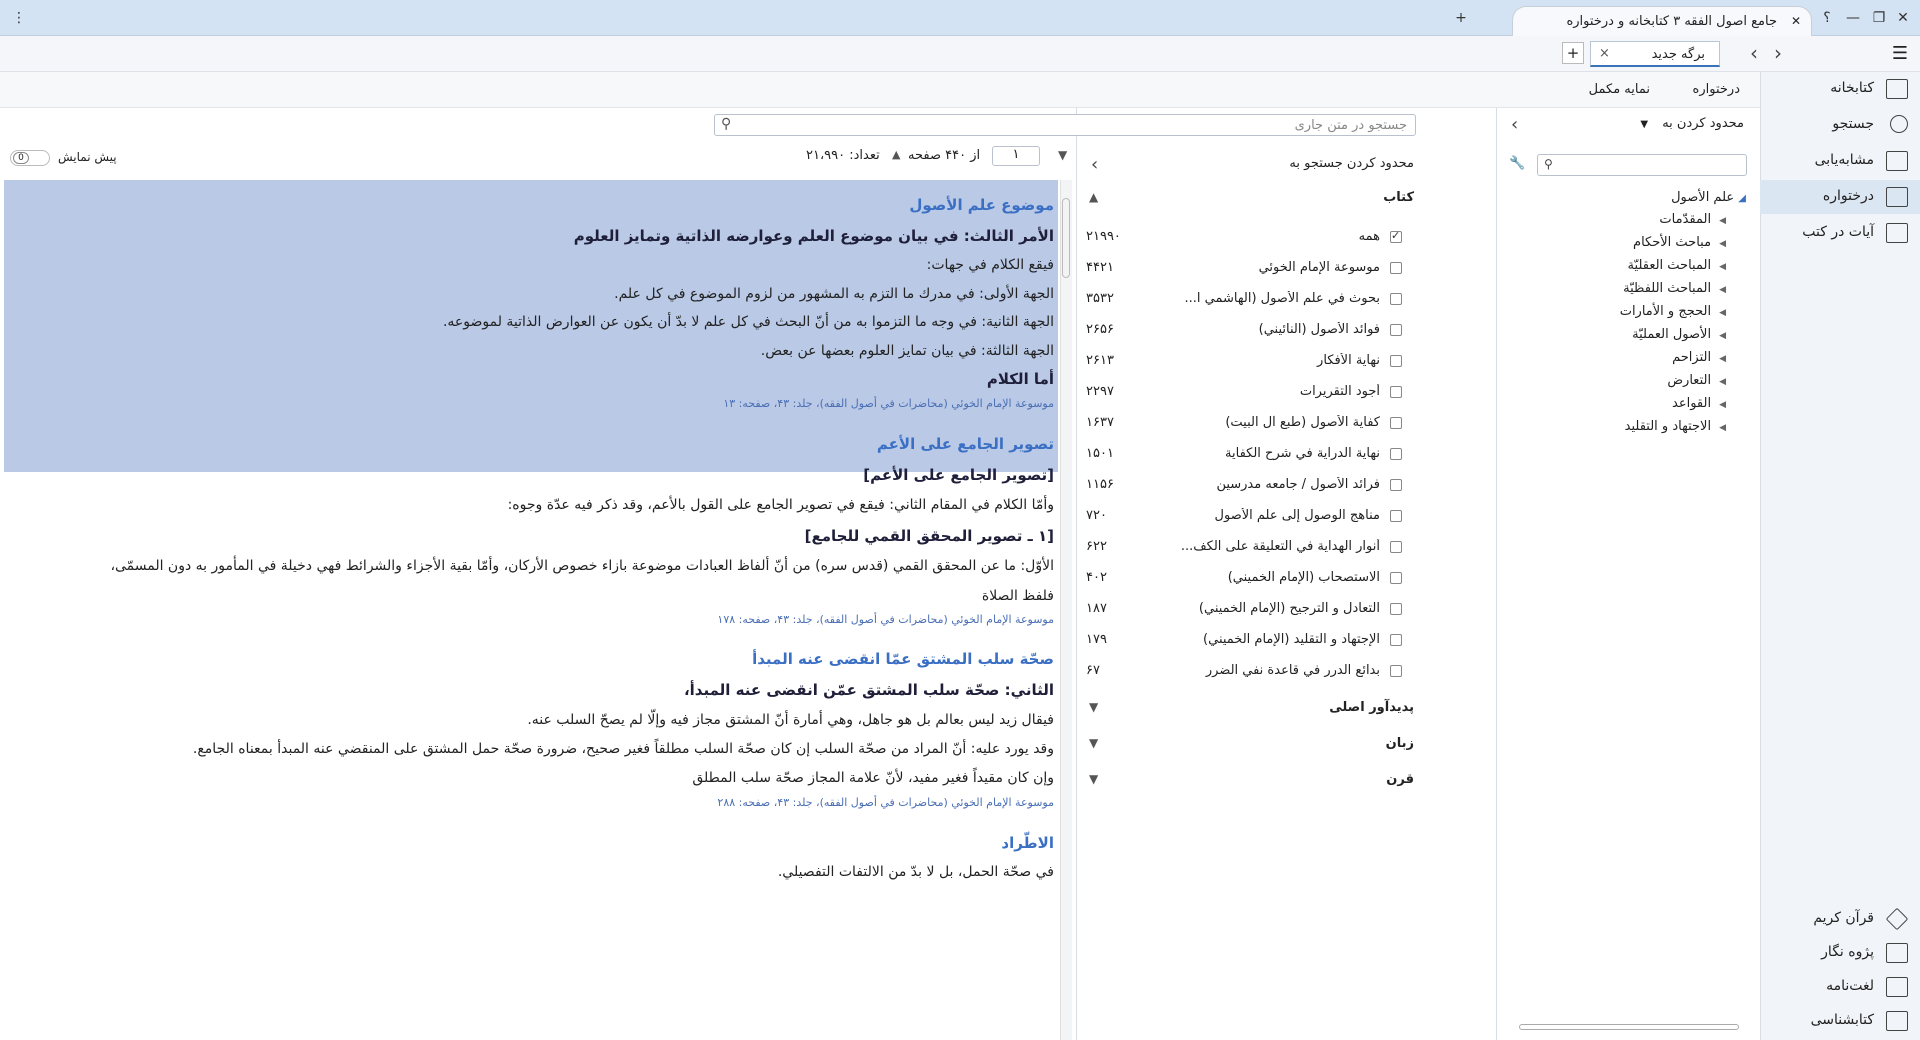 The image size is (1920, 1040). Describe the element at coordinates (1900, 53) in the screenshot. I see `hamburger-menu-icon: ☰` at that location.